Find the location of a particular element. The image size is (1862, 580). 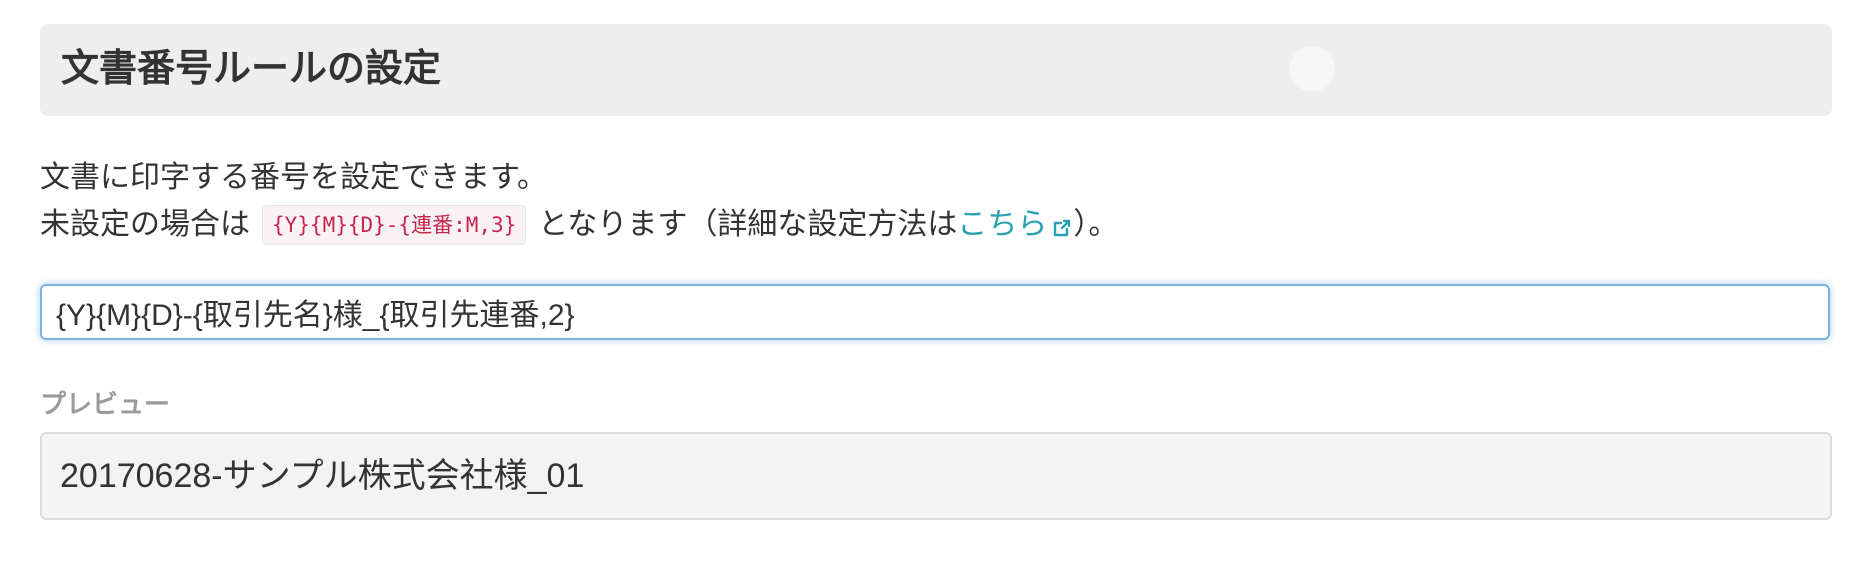

page-title: 文書番号ルールの設定 is located at coordinates (251, 68).